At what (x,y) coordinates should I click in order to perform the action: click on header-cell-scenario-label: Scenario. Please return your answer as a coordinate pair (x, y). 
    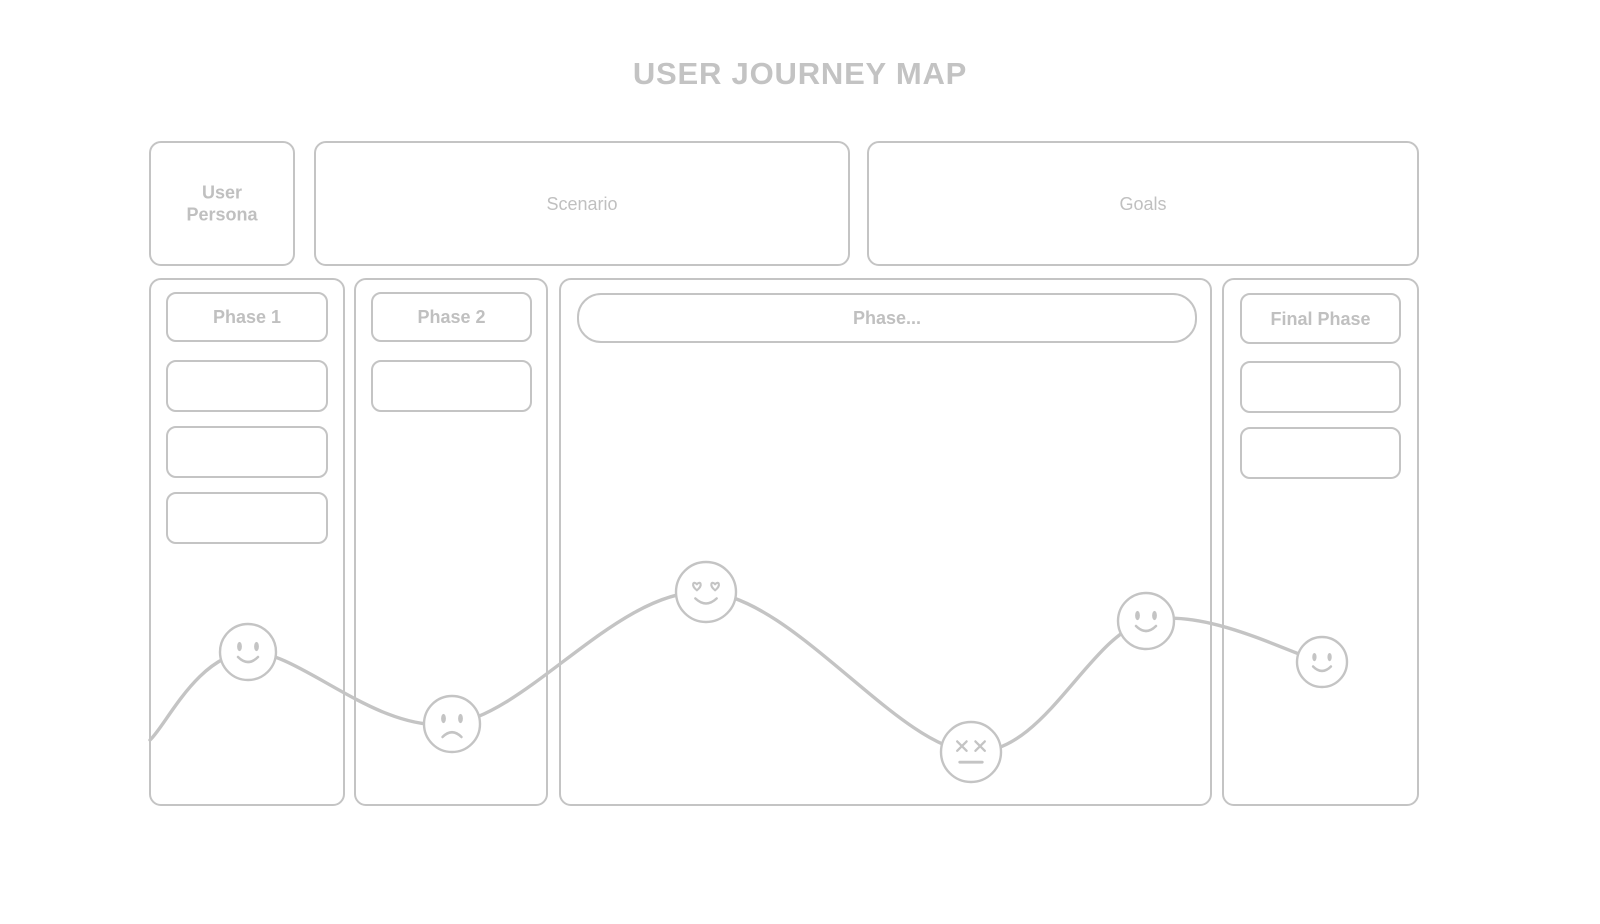
    Looking at the image, I should click on (582, 203).